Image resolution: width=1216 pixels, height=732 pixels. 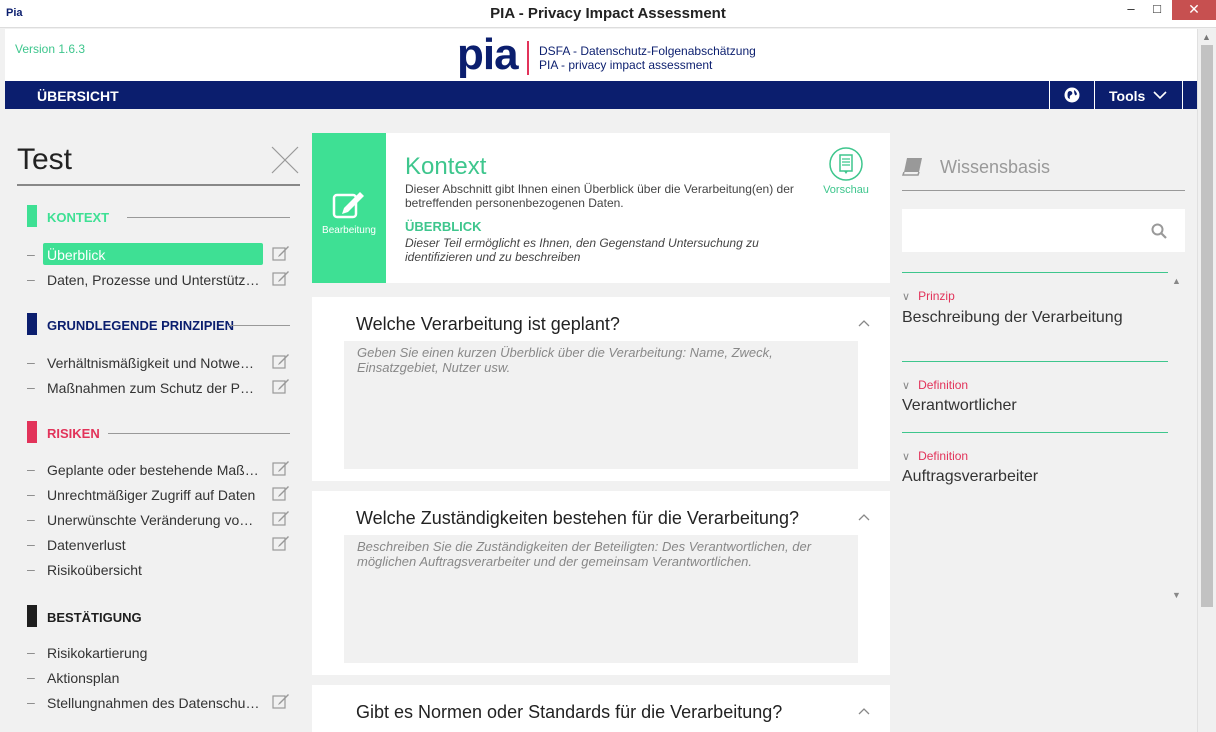 I want to click on minimize-button: –, so click(x=1131, y=10).